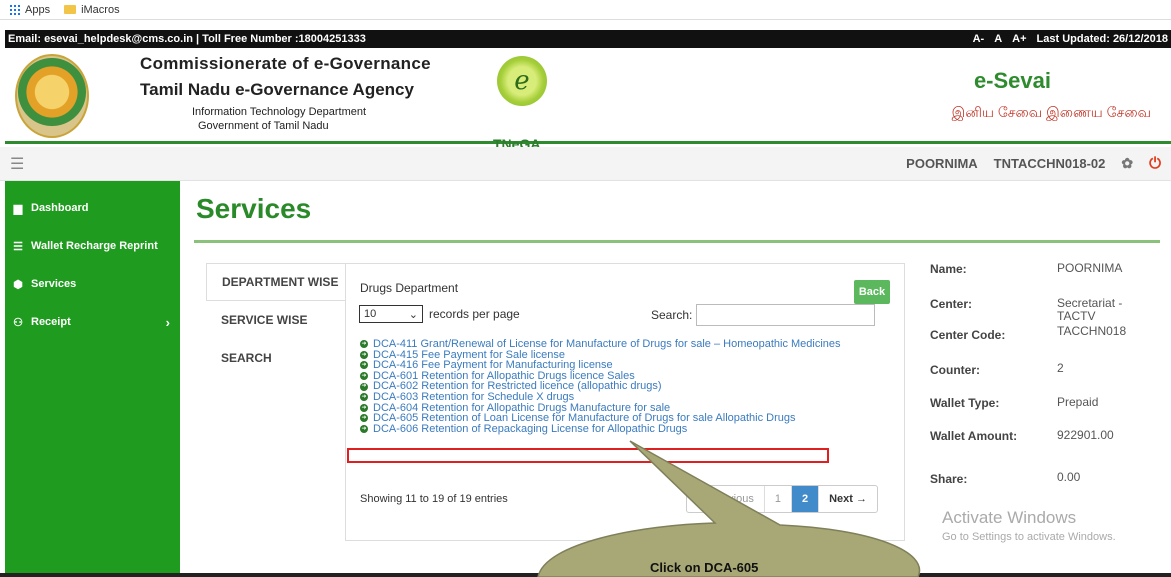 The width and height of the screenshot is (1171, 577). I want to click on wallet-amount-value: 922901.00, so click(1085, 435).